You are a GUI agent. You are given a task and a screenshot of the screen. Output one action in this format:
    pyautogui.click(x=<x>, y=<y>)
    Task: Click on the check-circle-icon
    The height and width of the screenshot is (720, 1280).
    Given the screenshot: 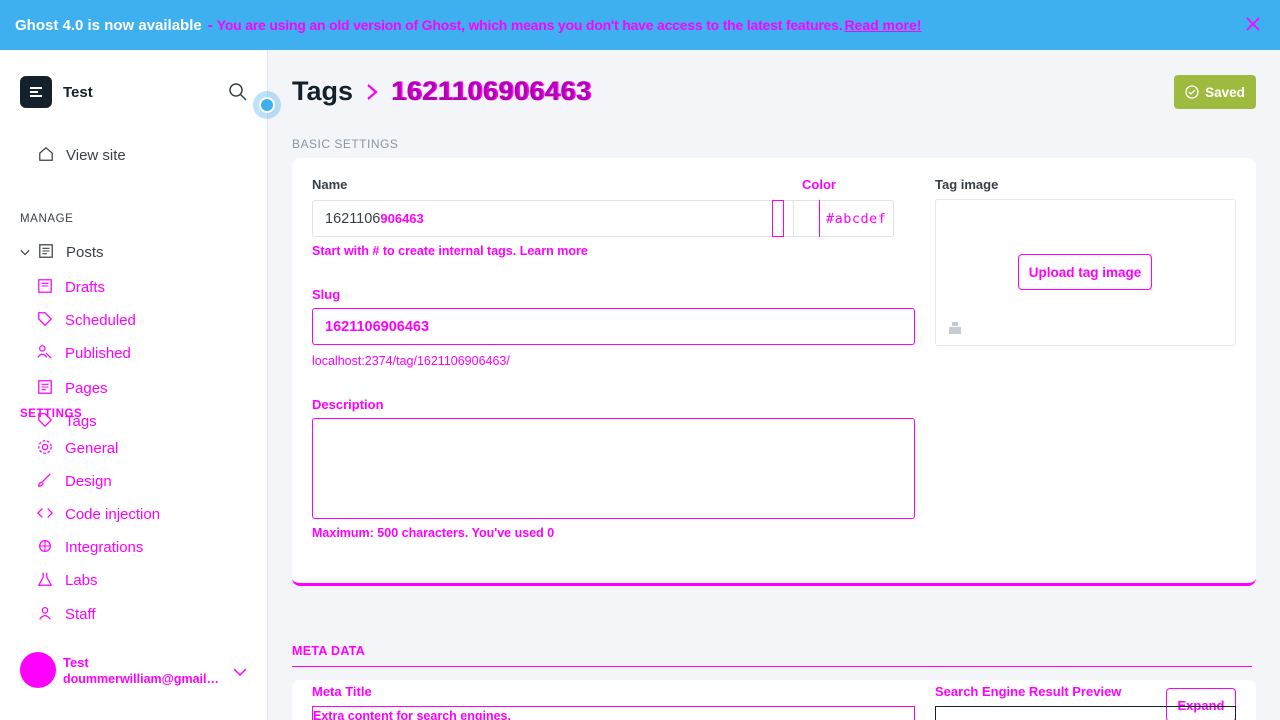 What is the action you would take?
    pyautogui.click(x=1192, y=92)
    